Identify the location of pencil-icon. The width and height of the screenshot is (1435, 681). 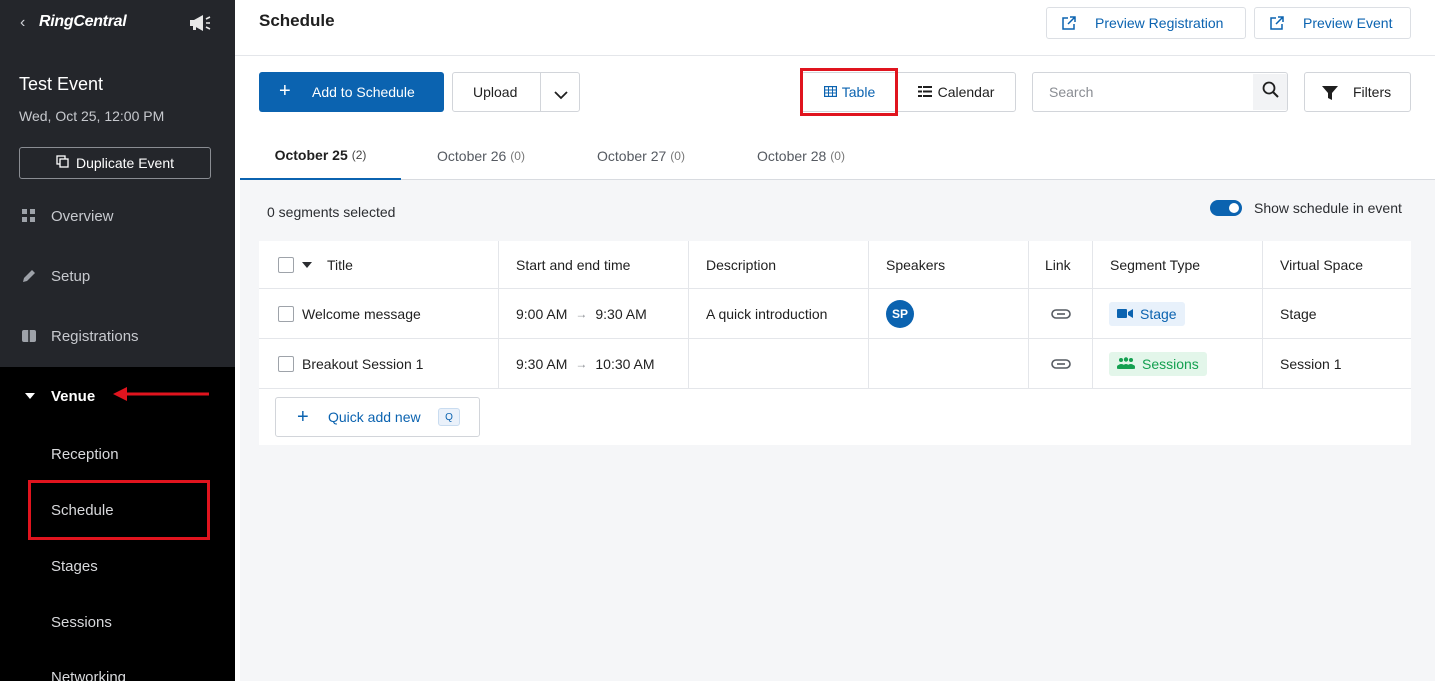
(29, 276).